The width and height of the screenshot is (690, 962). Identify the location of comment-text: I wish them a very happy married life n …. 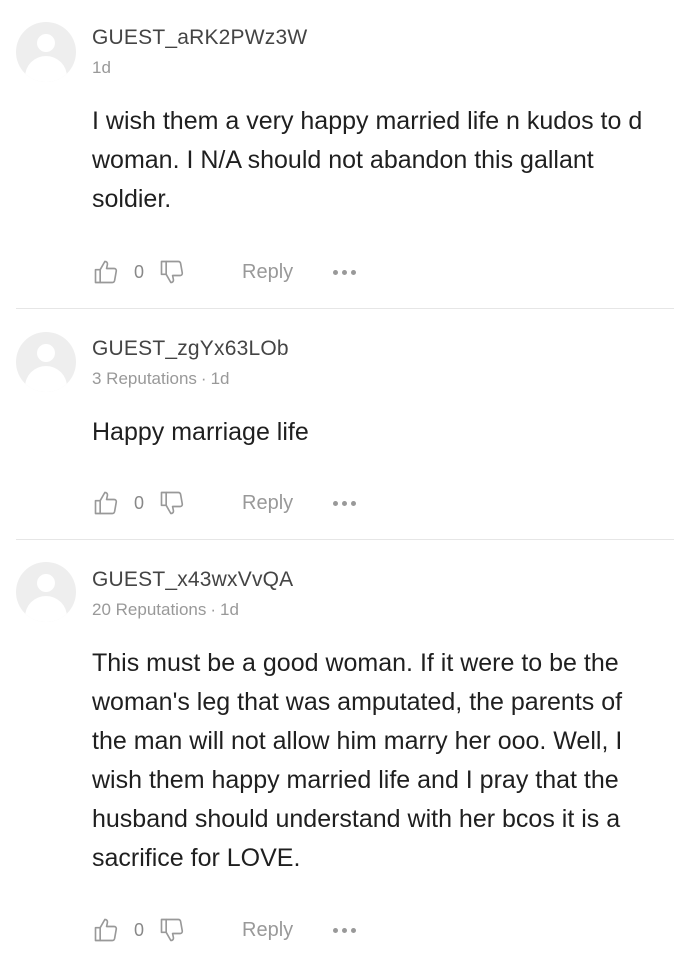
(367, 160).